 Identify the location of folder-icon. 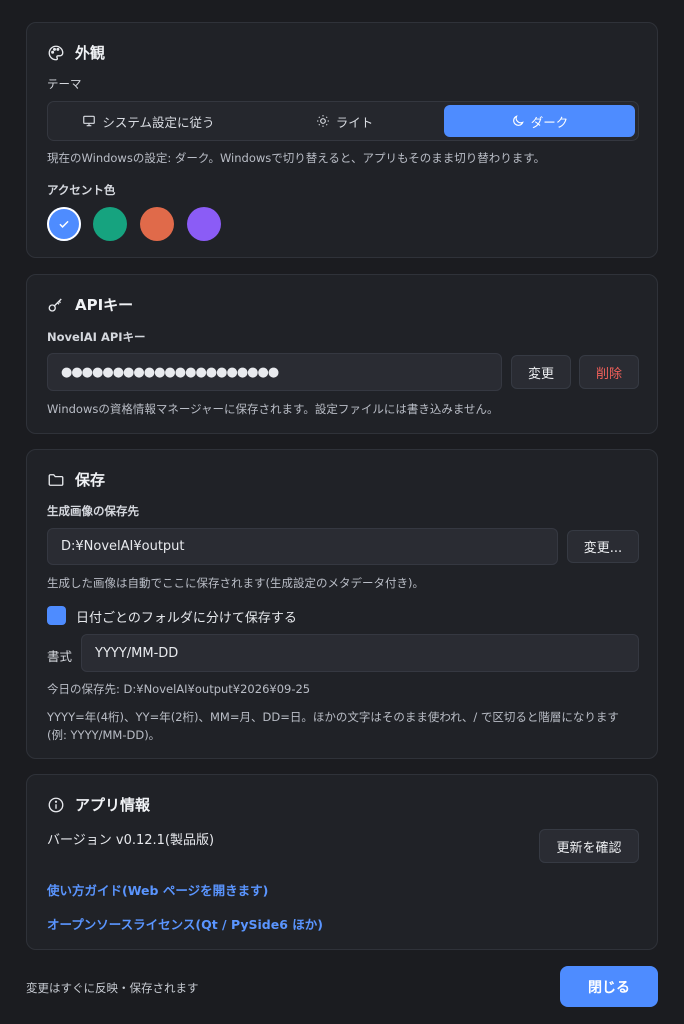
(56, 479).